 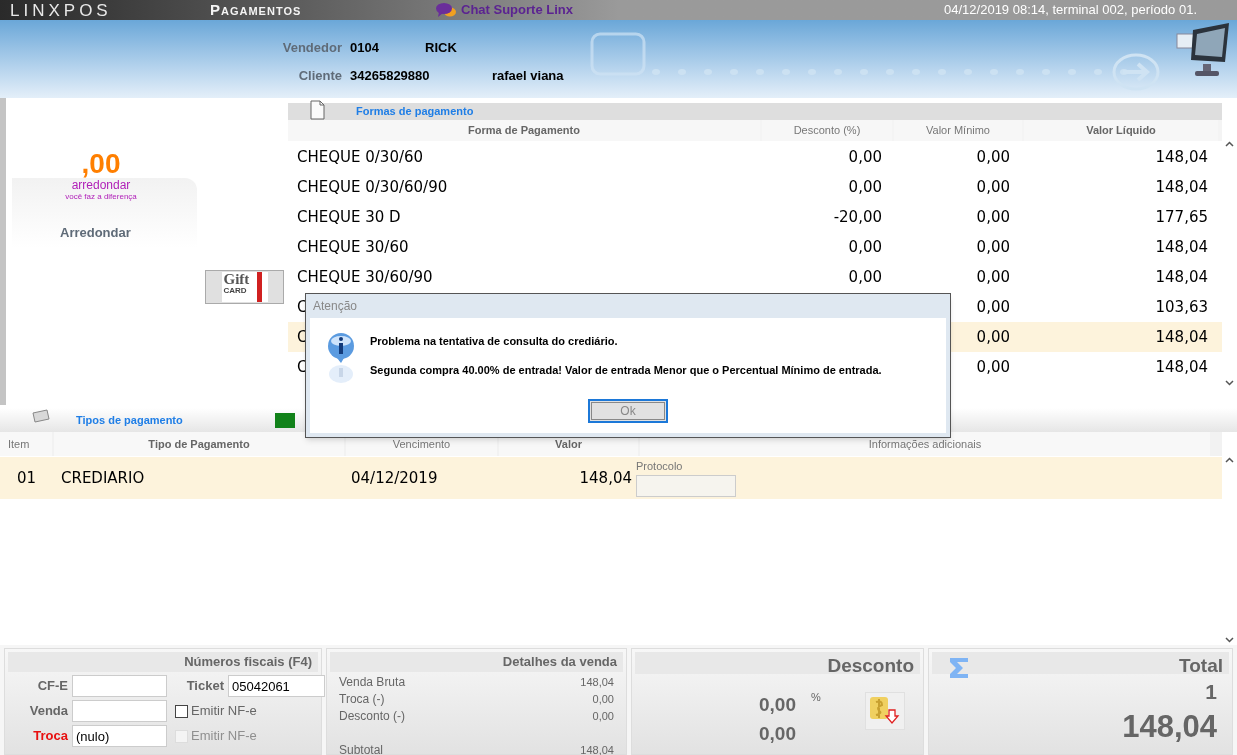 What do you see at coordinates (372, 682) in the screenshot?
I see `summary-label: Venda Bruta` at bounding box center [372, 682].